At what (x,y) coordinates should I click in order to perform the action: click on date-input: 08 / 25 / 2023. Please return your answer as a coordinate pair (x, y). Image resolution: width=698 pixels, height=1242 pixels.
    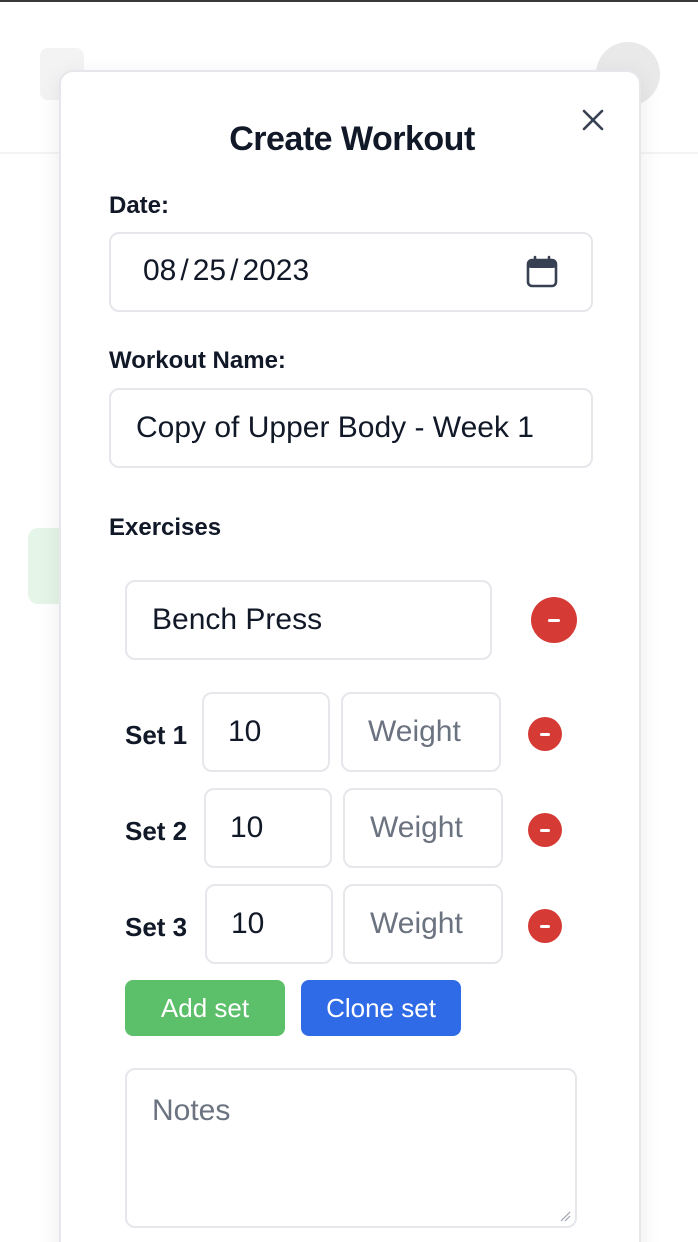
    Looking at the image, I should click on (351, 272).